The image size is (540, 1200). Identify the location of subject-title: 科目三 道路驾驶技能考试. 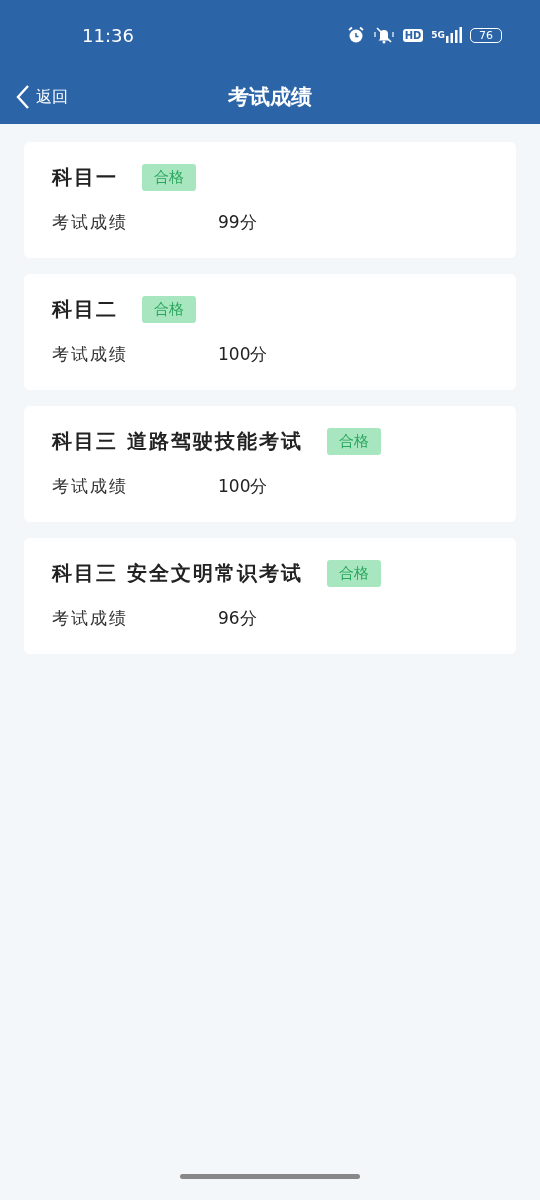
(177, 441).